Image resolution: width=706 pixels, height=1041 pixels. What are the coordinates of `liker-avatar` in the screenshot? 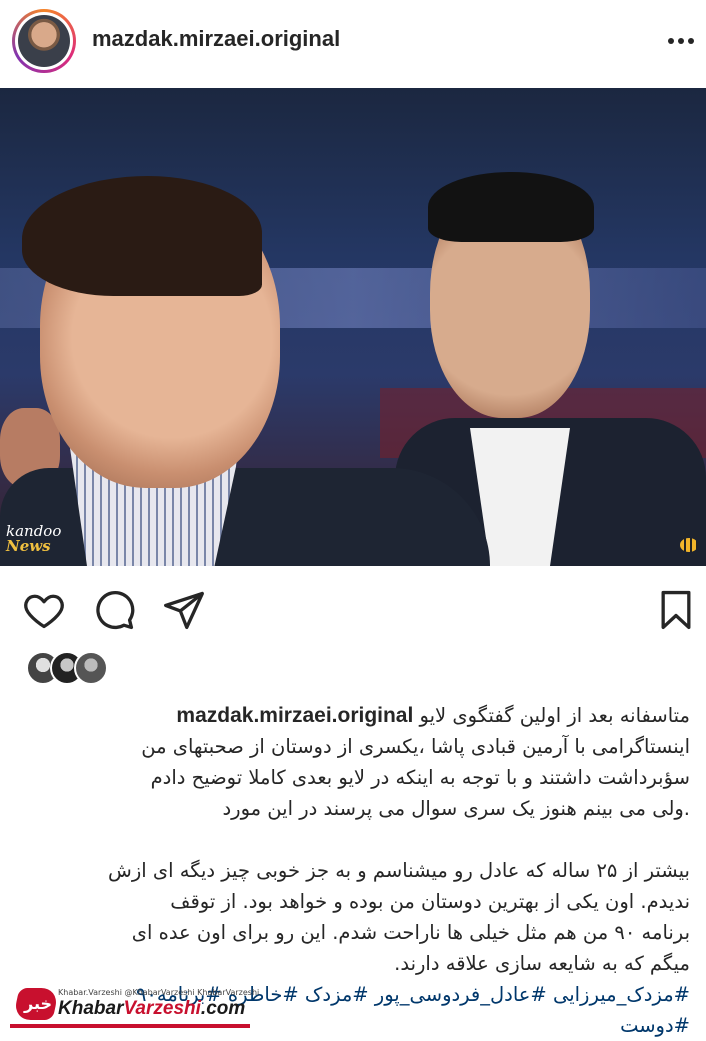 It's located at (91, 668).